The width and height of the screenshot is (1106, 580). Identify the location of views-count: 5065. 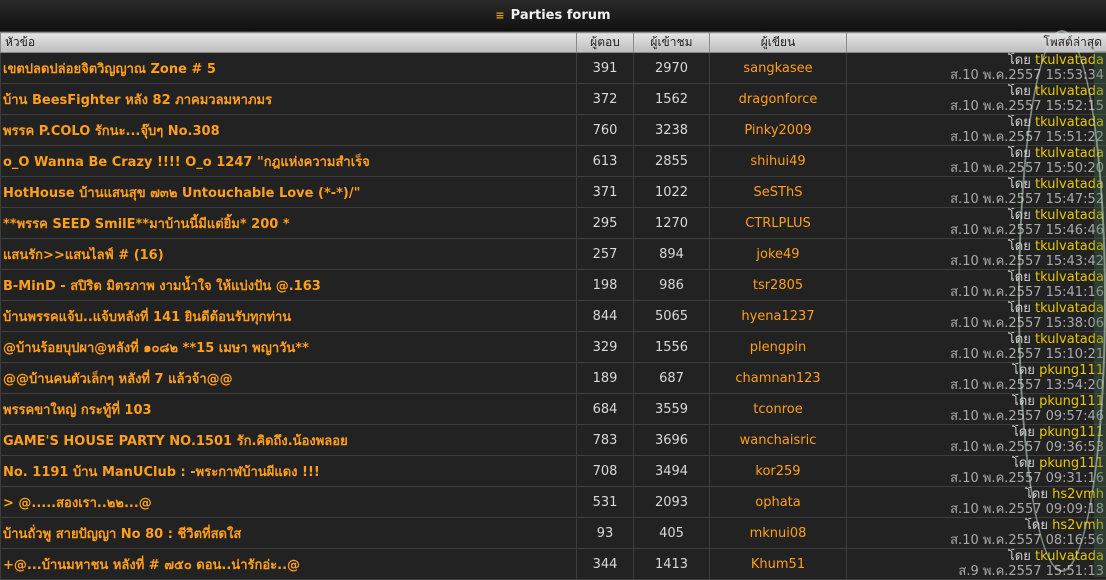
(672, 316).